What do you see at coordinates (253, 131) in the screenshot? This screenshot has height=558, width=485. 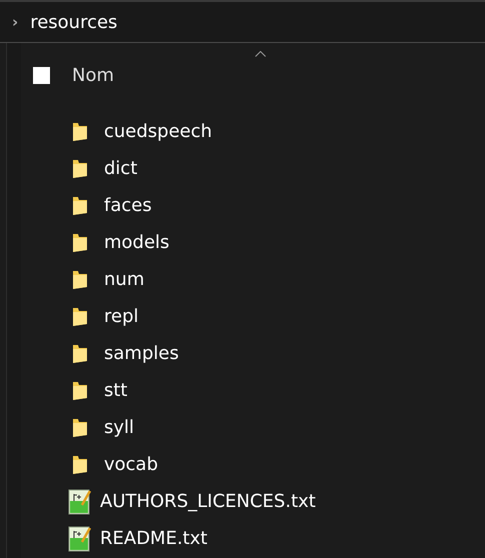 I see `file-list-item: cuedspeech` at bounding box center [253, 131].